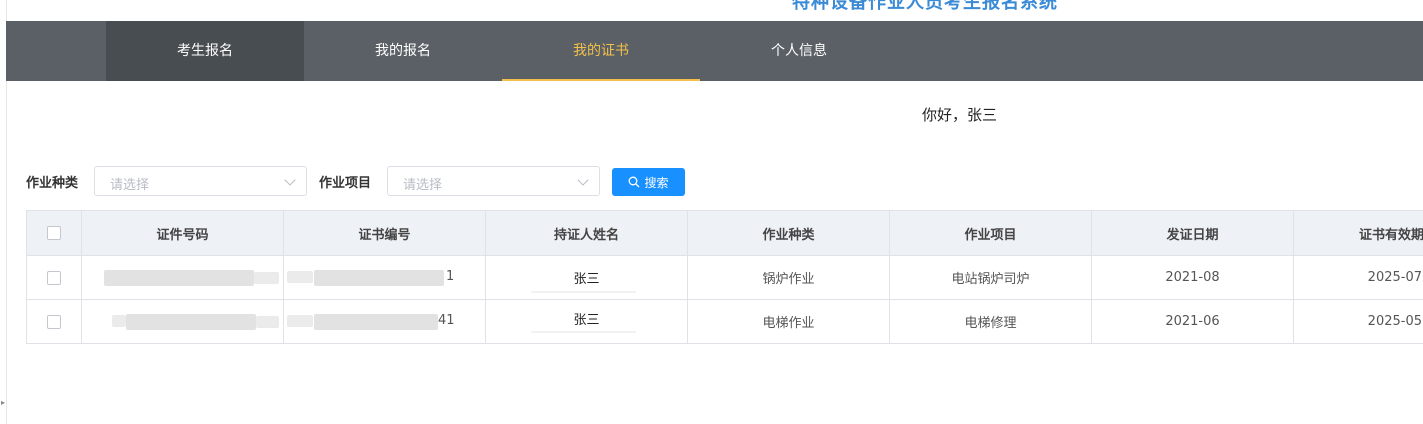 This screenshot has height=424, width=1423. I want to click on column-header: 持证人姓名, so click(587, 233).